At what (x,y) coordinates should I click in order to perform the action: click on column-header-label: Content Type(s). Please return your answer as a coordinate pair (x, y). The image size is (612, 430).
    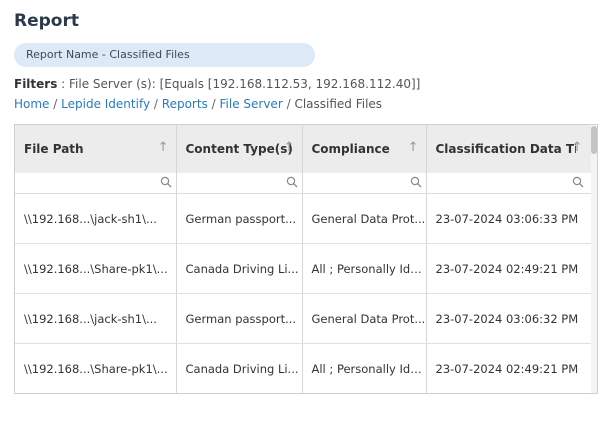
    Looking at the image, I should click on (239, 149).